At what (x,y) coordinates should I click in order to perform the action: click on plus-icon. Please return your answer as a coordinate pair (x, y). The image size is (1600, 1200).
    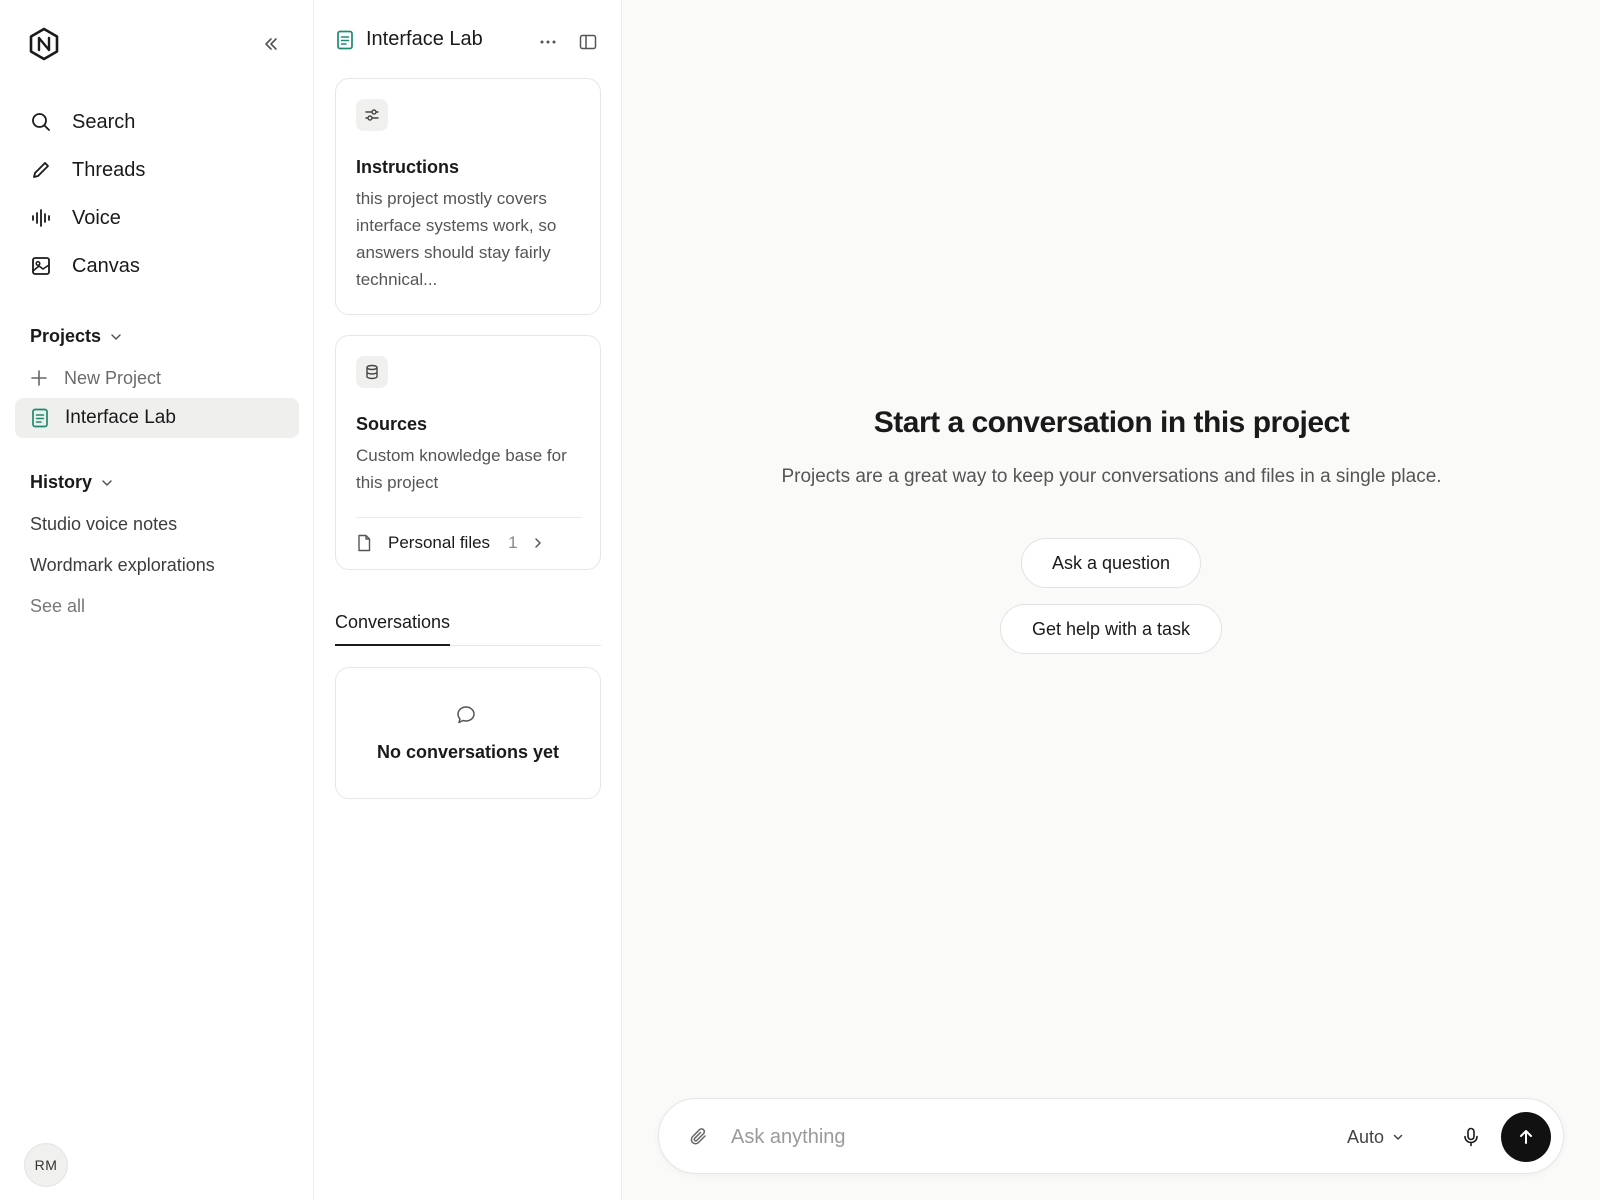
    Looking at the image, I should click on (39, 378).